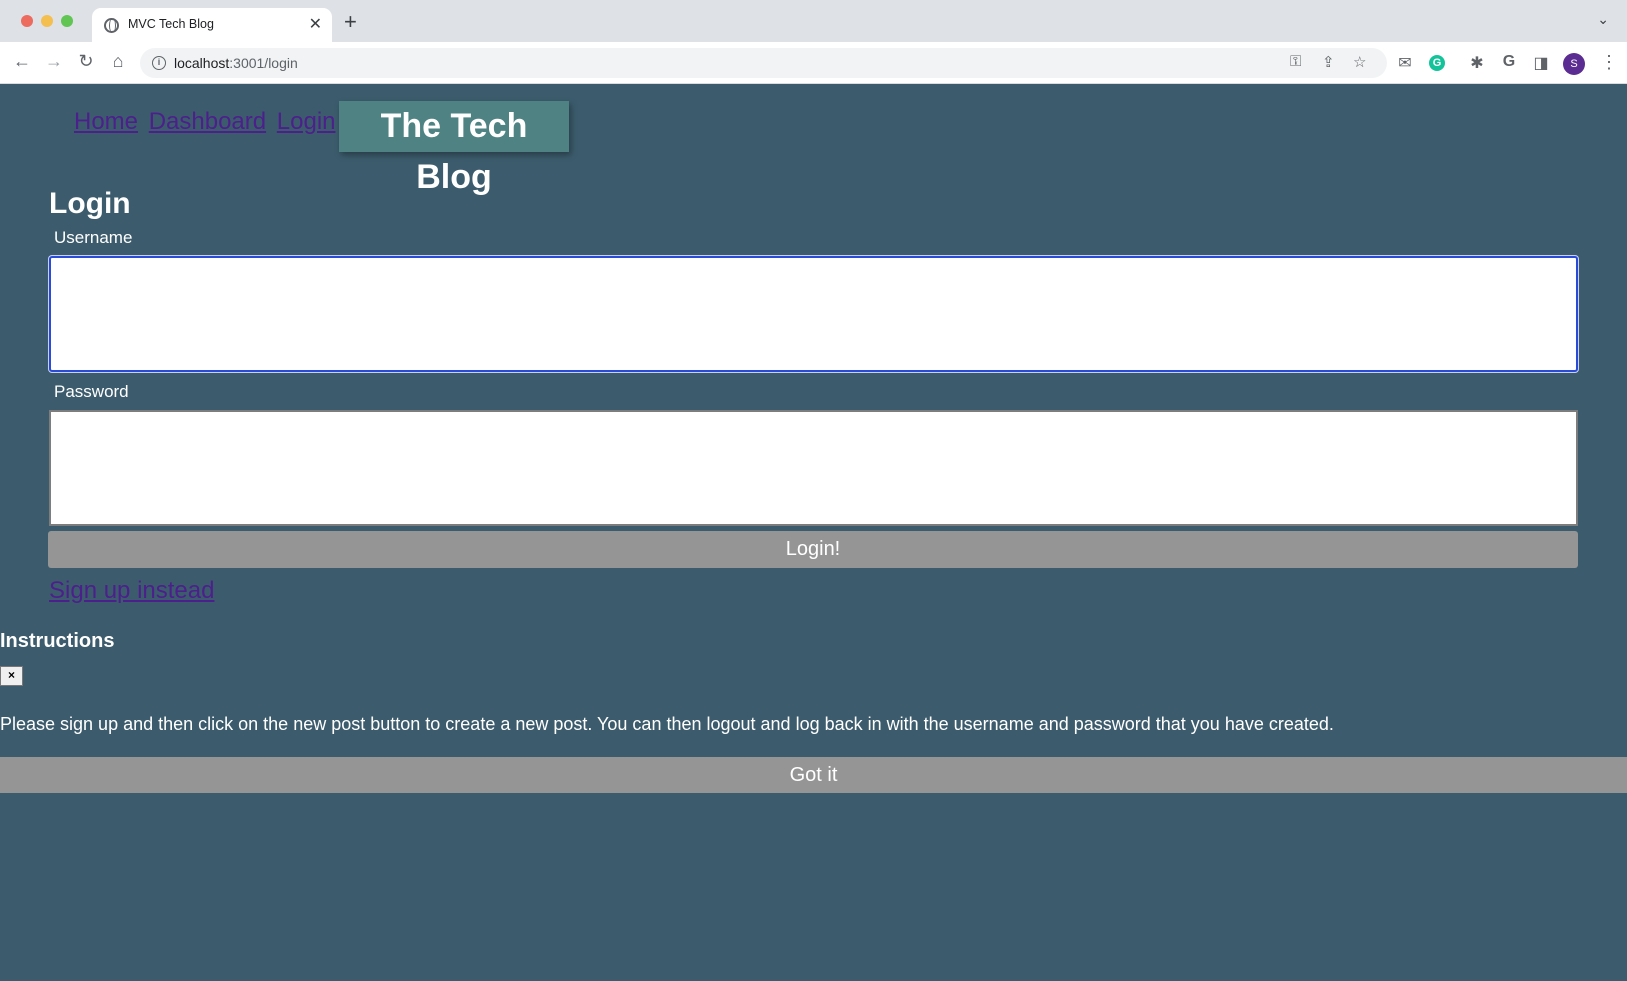 This screenshot has height=981, width=1627. Describe the element at coordinates (1541, 63) in the screenshot. I see `side-panel-icon: ◨` at that location.